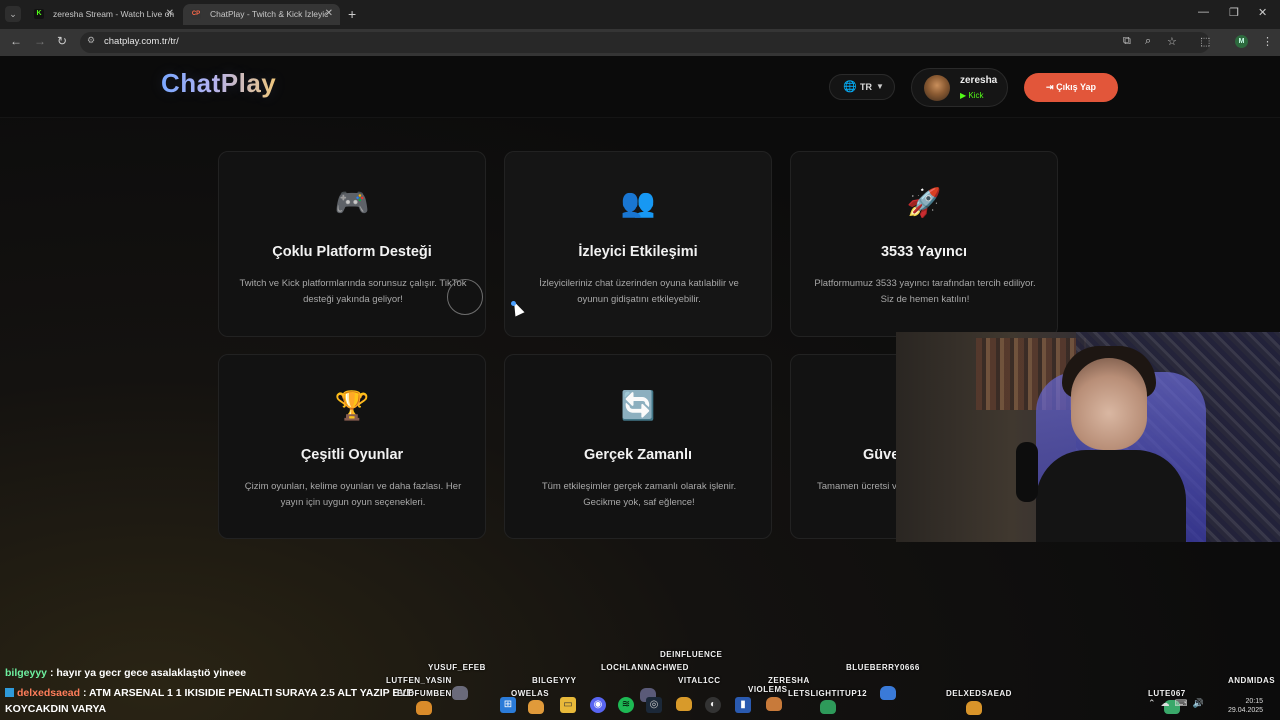 The height and width of the screenshot is (720, 1280). Describe the element at coordinates (114, 14) in the screenshot. I see `tab-label: zeresha Stream - Watch Live on` at that location.